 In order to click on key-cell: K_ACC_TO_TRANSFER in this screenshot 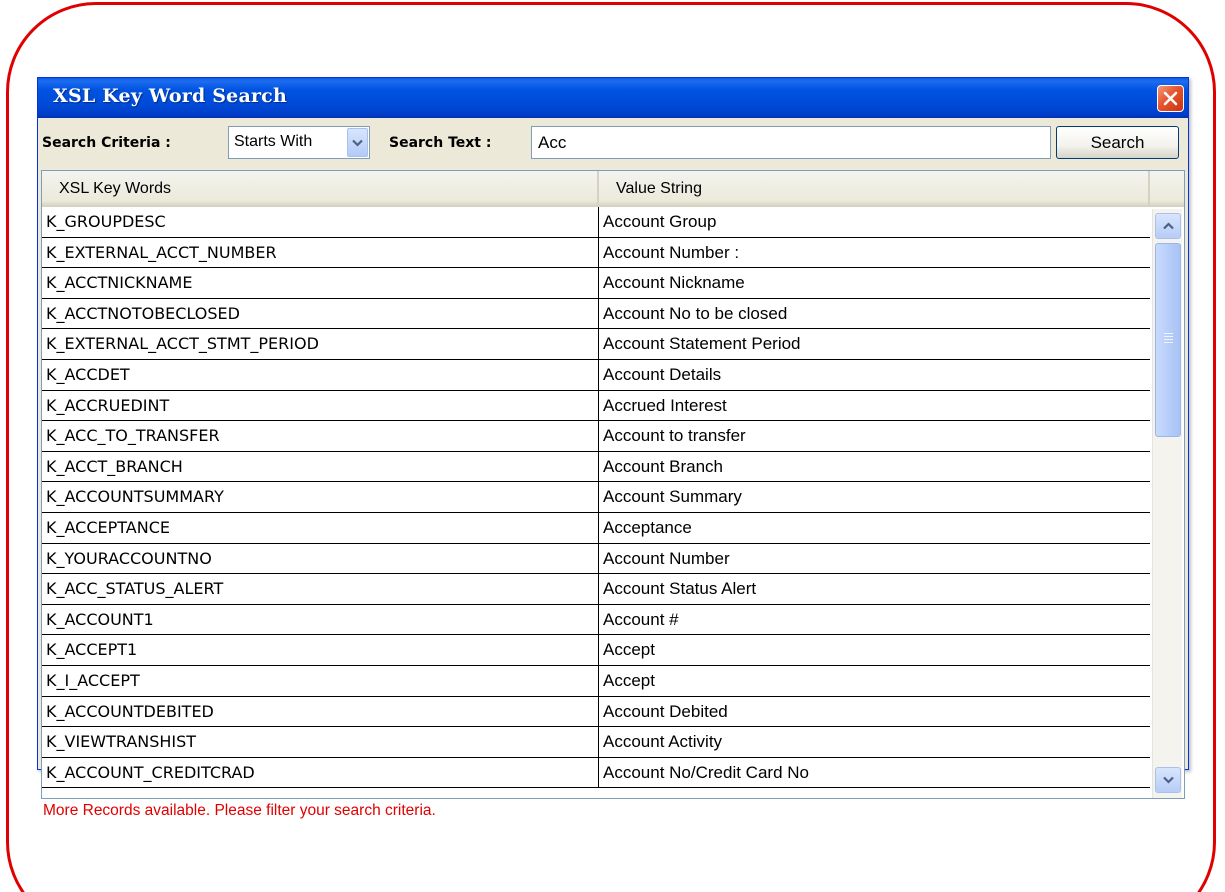, I will do `click(320, 436)`.